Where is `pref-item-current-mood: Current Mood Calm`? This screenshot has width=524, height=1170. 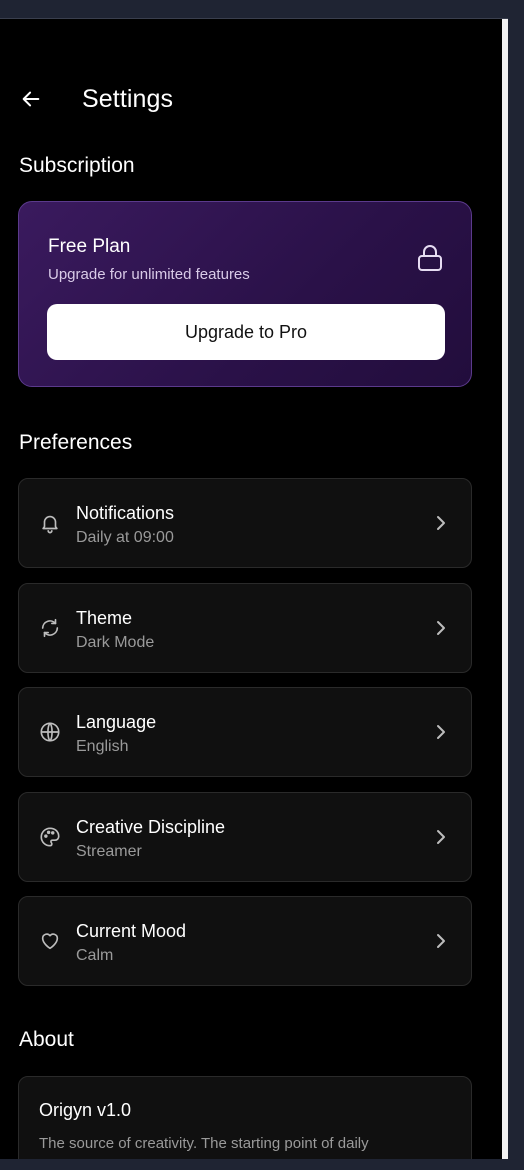
pref-item-current-mood: Current Mood Calm is located at coordinates (245, 941).